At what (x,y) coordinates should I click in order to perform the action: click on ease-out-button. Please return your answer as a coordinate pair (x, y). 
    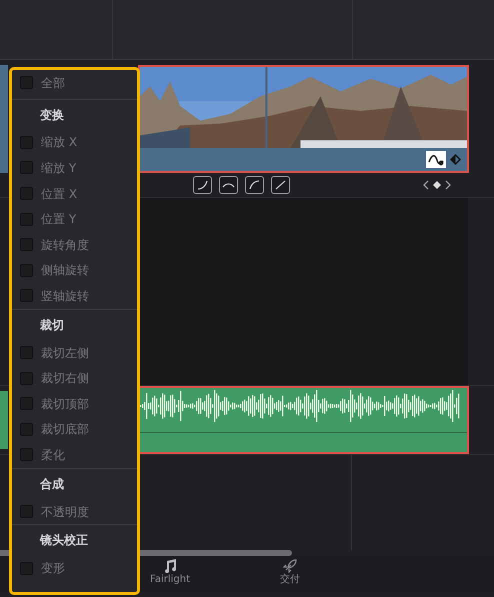
    Looking at the image, I should click on (254, 185).